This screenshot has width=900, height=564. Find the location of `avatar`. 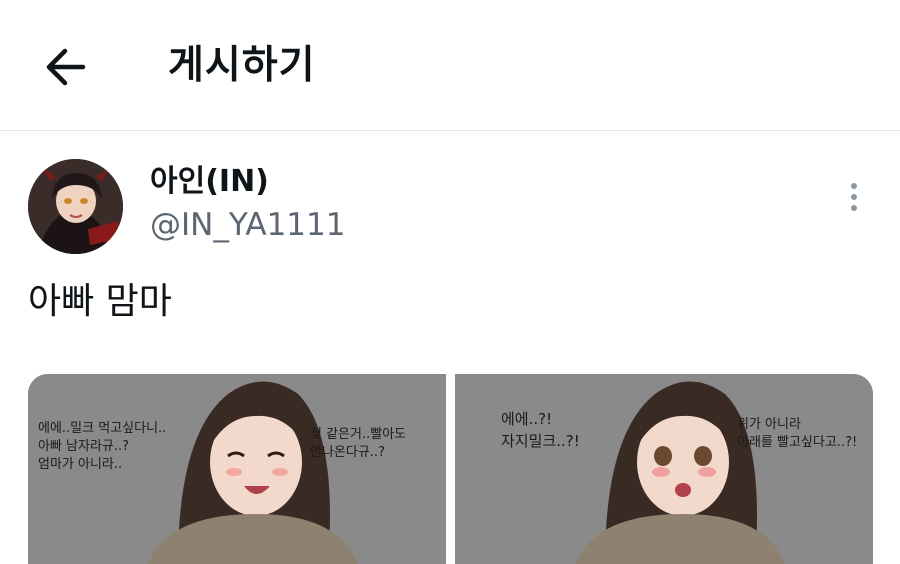

avatar is located at coordinates (75, 206).